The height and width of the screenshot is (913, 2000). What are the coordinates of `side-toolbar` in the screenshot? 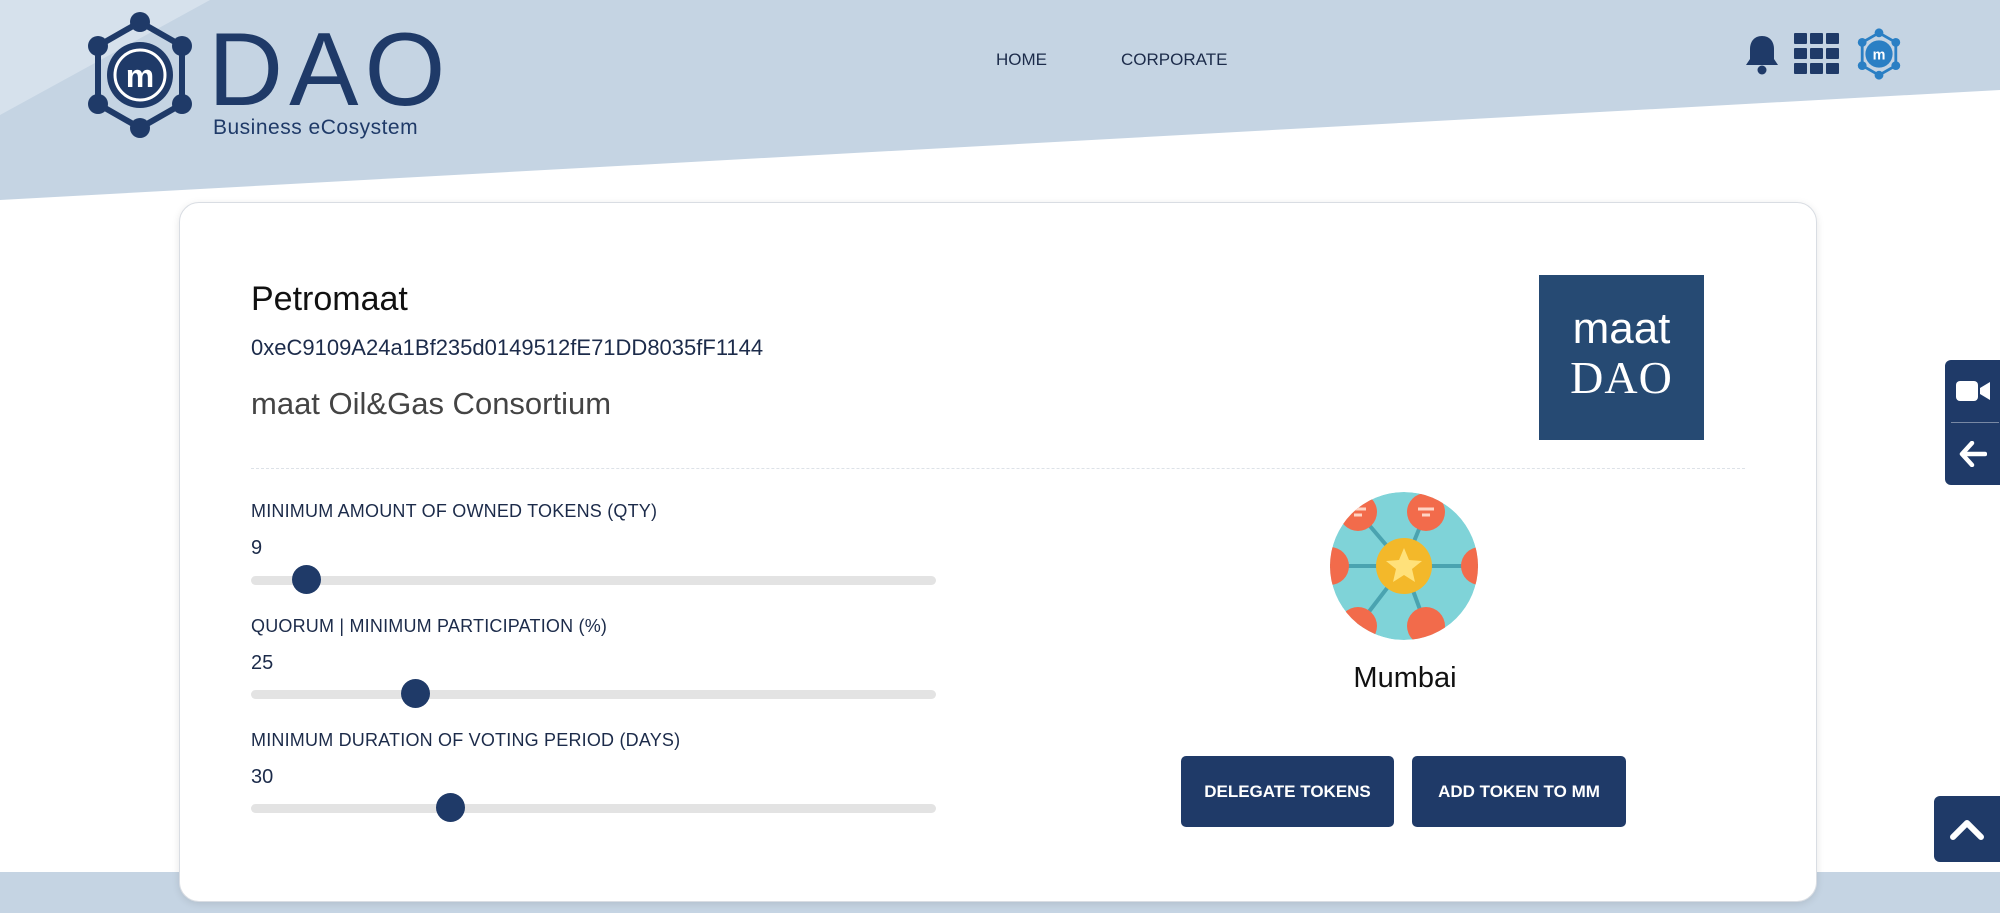 It's located at (1972, 422).